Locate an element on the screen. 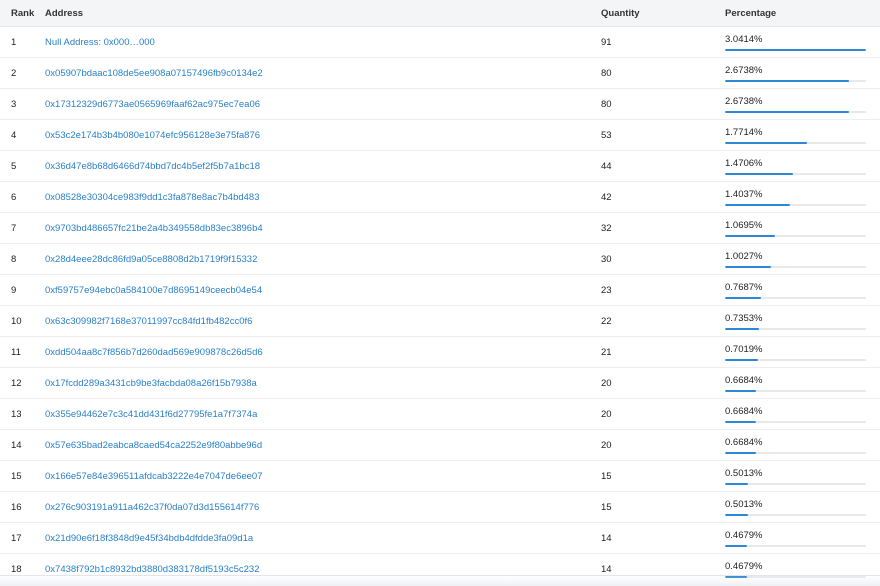  quantity-cell: 14 is located at coordinates (606, 538).